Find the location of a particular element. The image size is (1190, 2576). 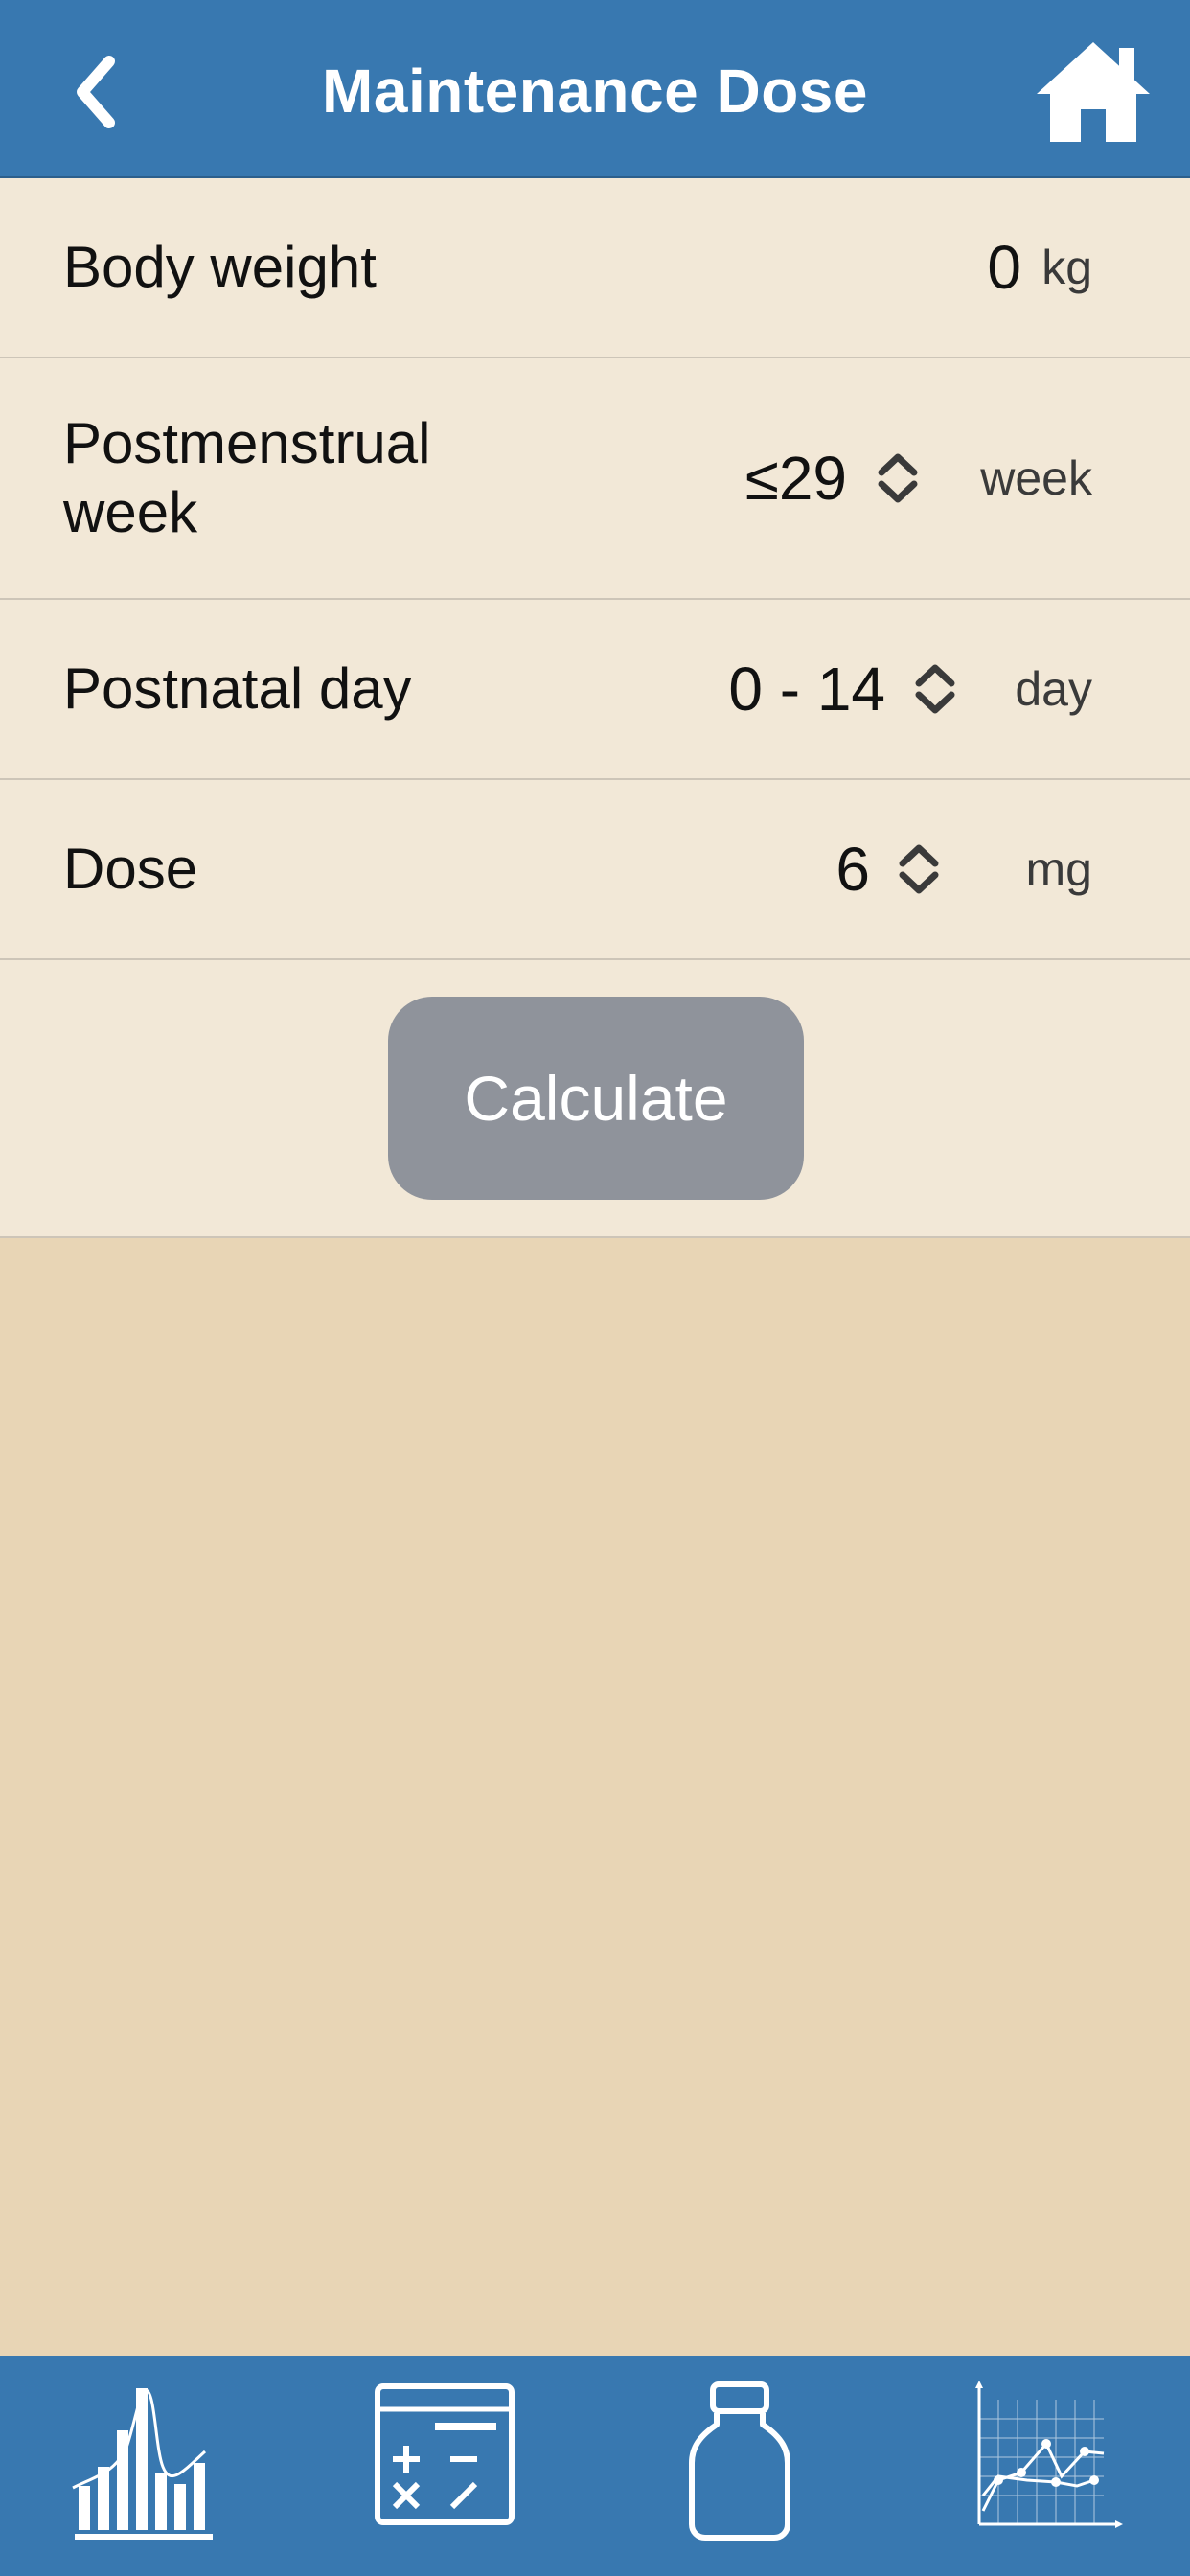

line-graph-icon is located at coordinates (1049, 2454).